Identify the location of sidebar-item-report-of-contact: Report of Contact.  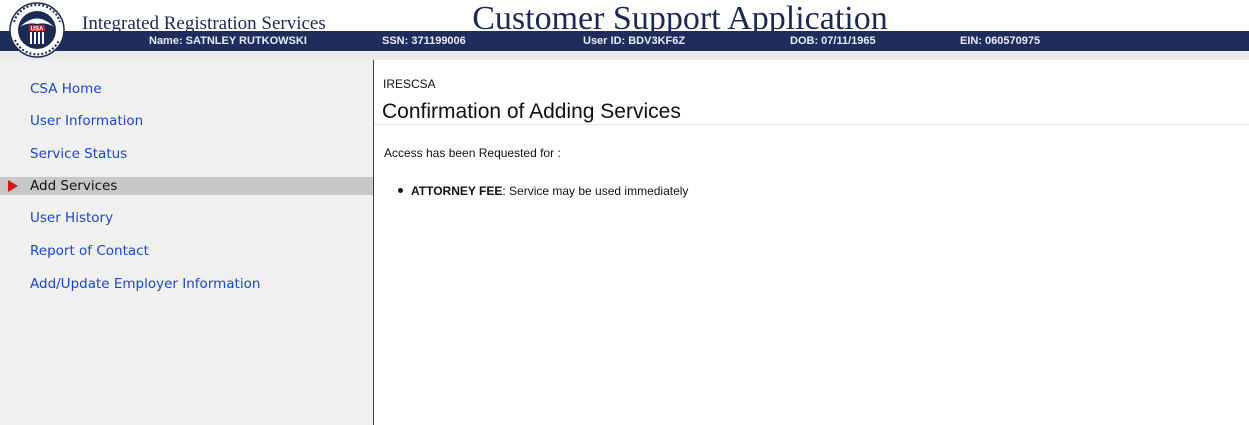
(186, 251).